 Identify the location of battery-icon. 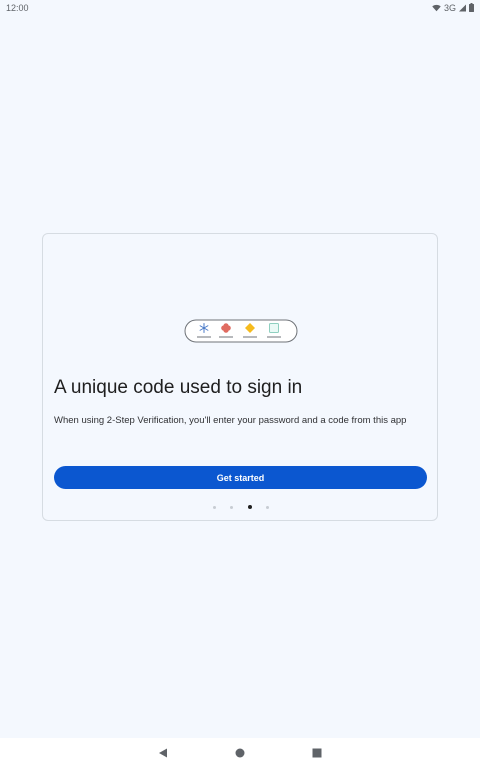
(471, 7).